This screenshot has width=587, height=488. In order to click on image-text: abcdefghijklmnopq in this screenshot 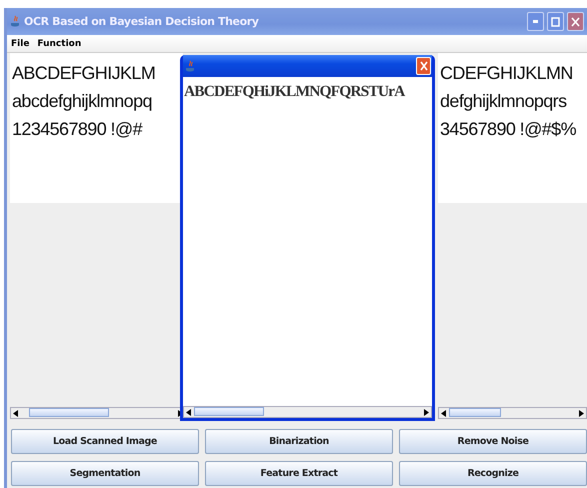, I will do `click(81, 101)`.